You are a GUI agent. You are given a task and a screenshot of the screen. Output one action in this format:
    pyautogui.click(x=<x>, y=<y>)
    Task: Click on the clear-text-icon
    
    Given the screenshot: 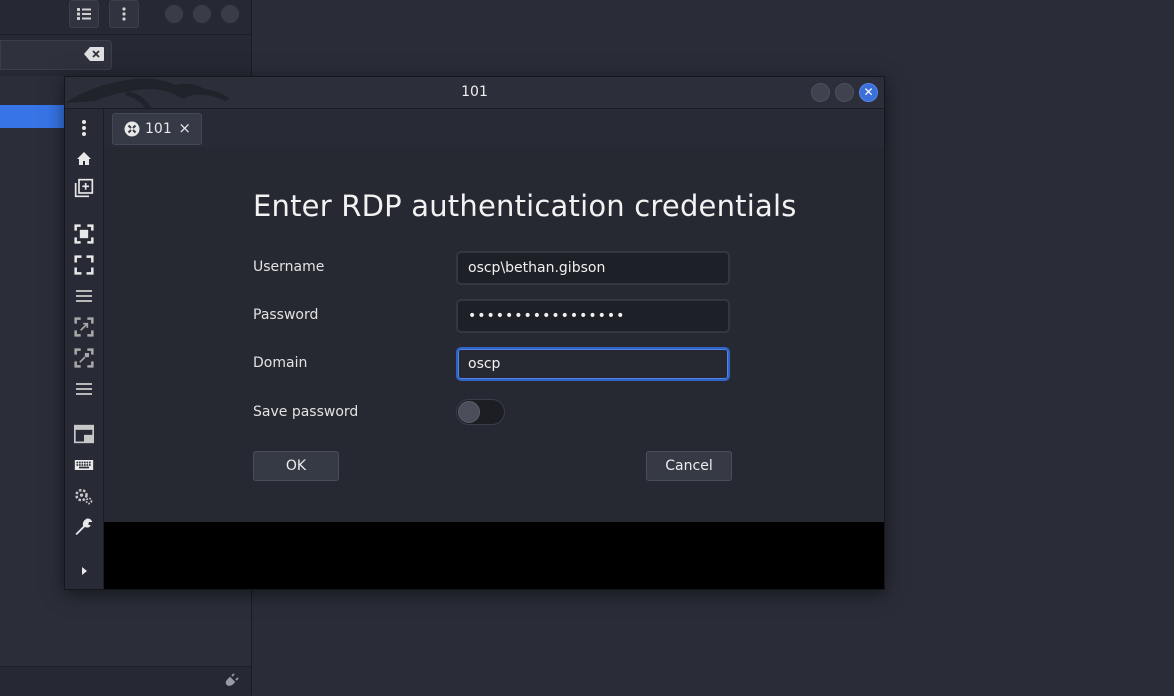 What is the action you would take?
    pyautogui.click(x=94, y=54)
    